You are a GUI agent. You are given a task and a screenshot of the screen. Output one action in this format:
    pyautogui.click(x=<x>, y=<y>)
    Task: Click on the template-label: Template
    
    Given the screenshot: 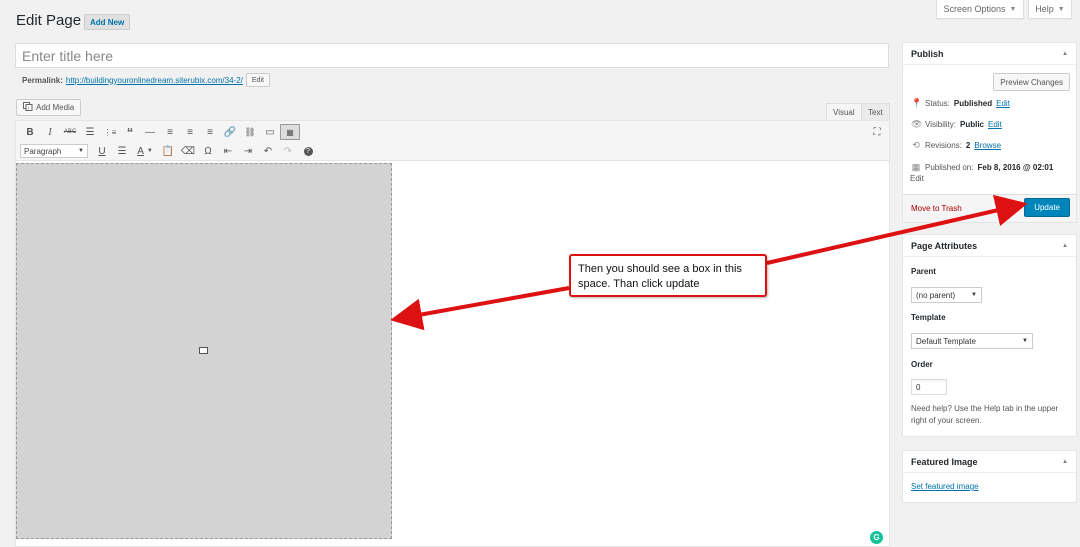 What is the action you would take?
    pyautogui.click(x=928, y=317)
    